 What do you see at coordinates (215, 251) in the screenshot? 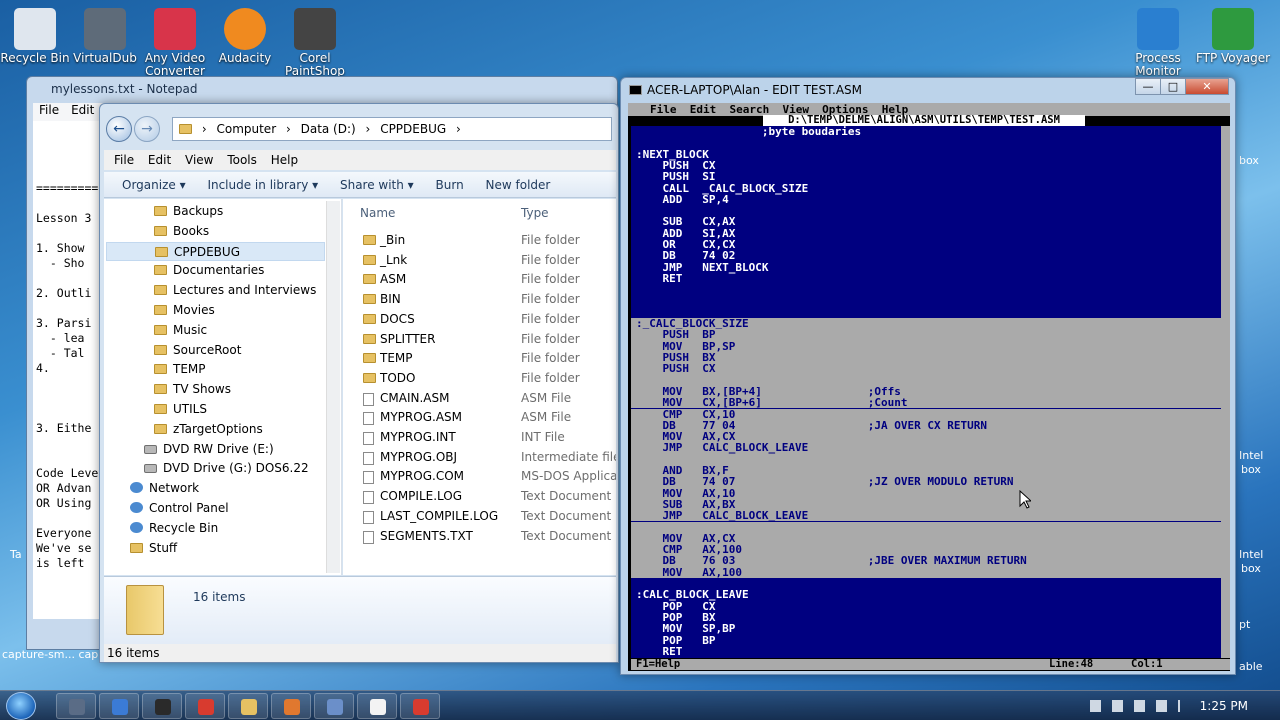
I see `nav-item: CPPDEBUG` at bounding box center [215, 251].